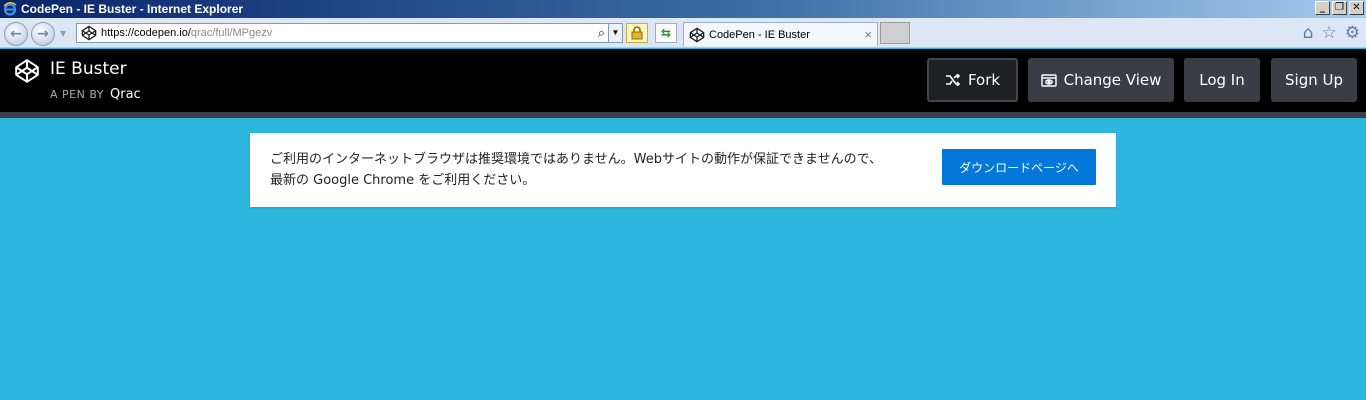 Image resolution: width=1366 pixels, height=400 pixels. I want to click on change-view-label: Change View, so click(1112, 80).